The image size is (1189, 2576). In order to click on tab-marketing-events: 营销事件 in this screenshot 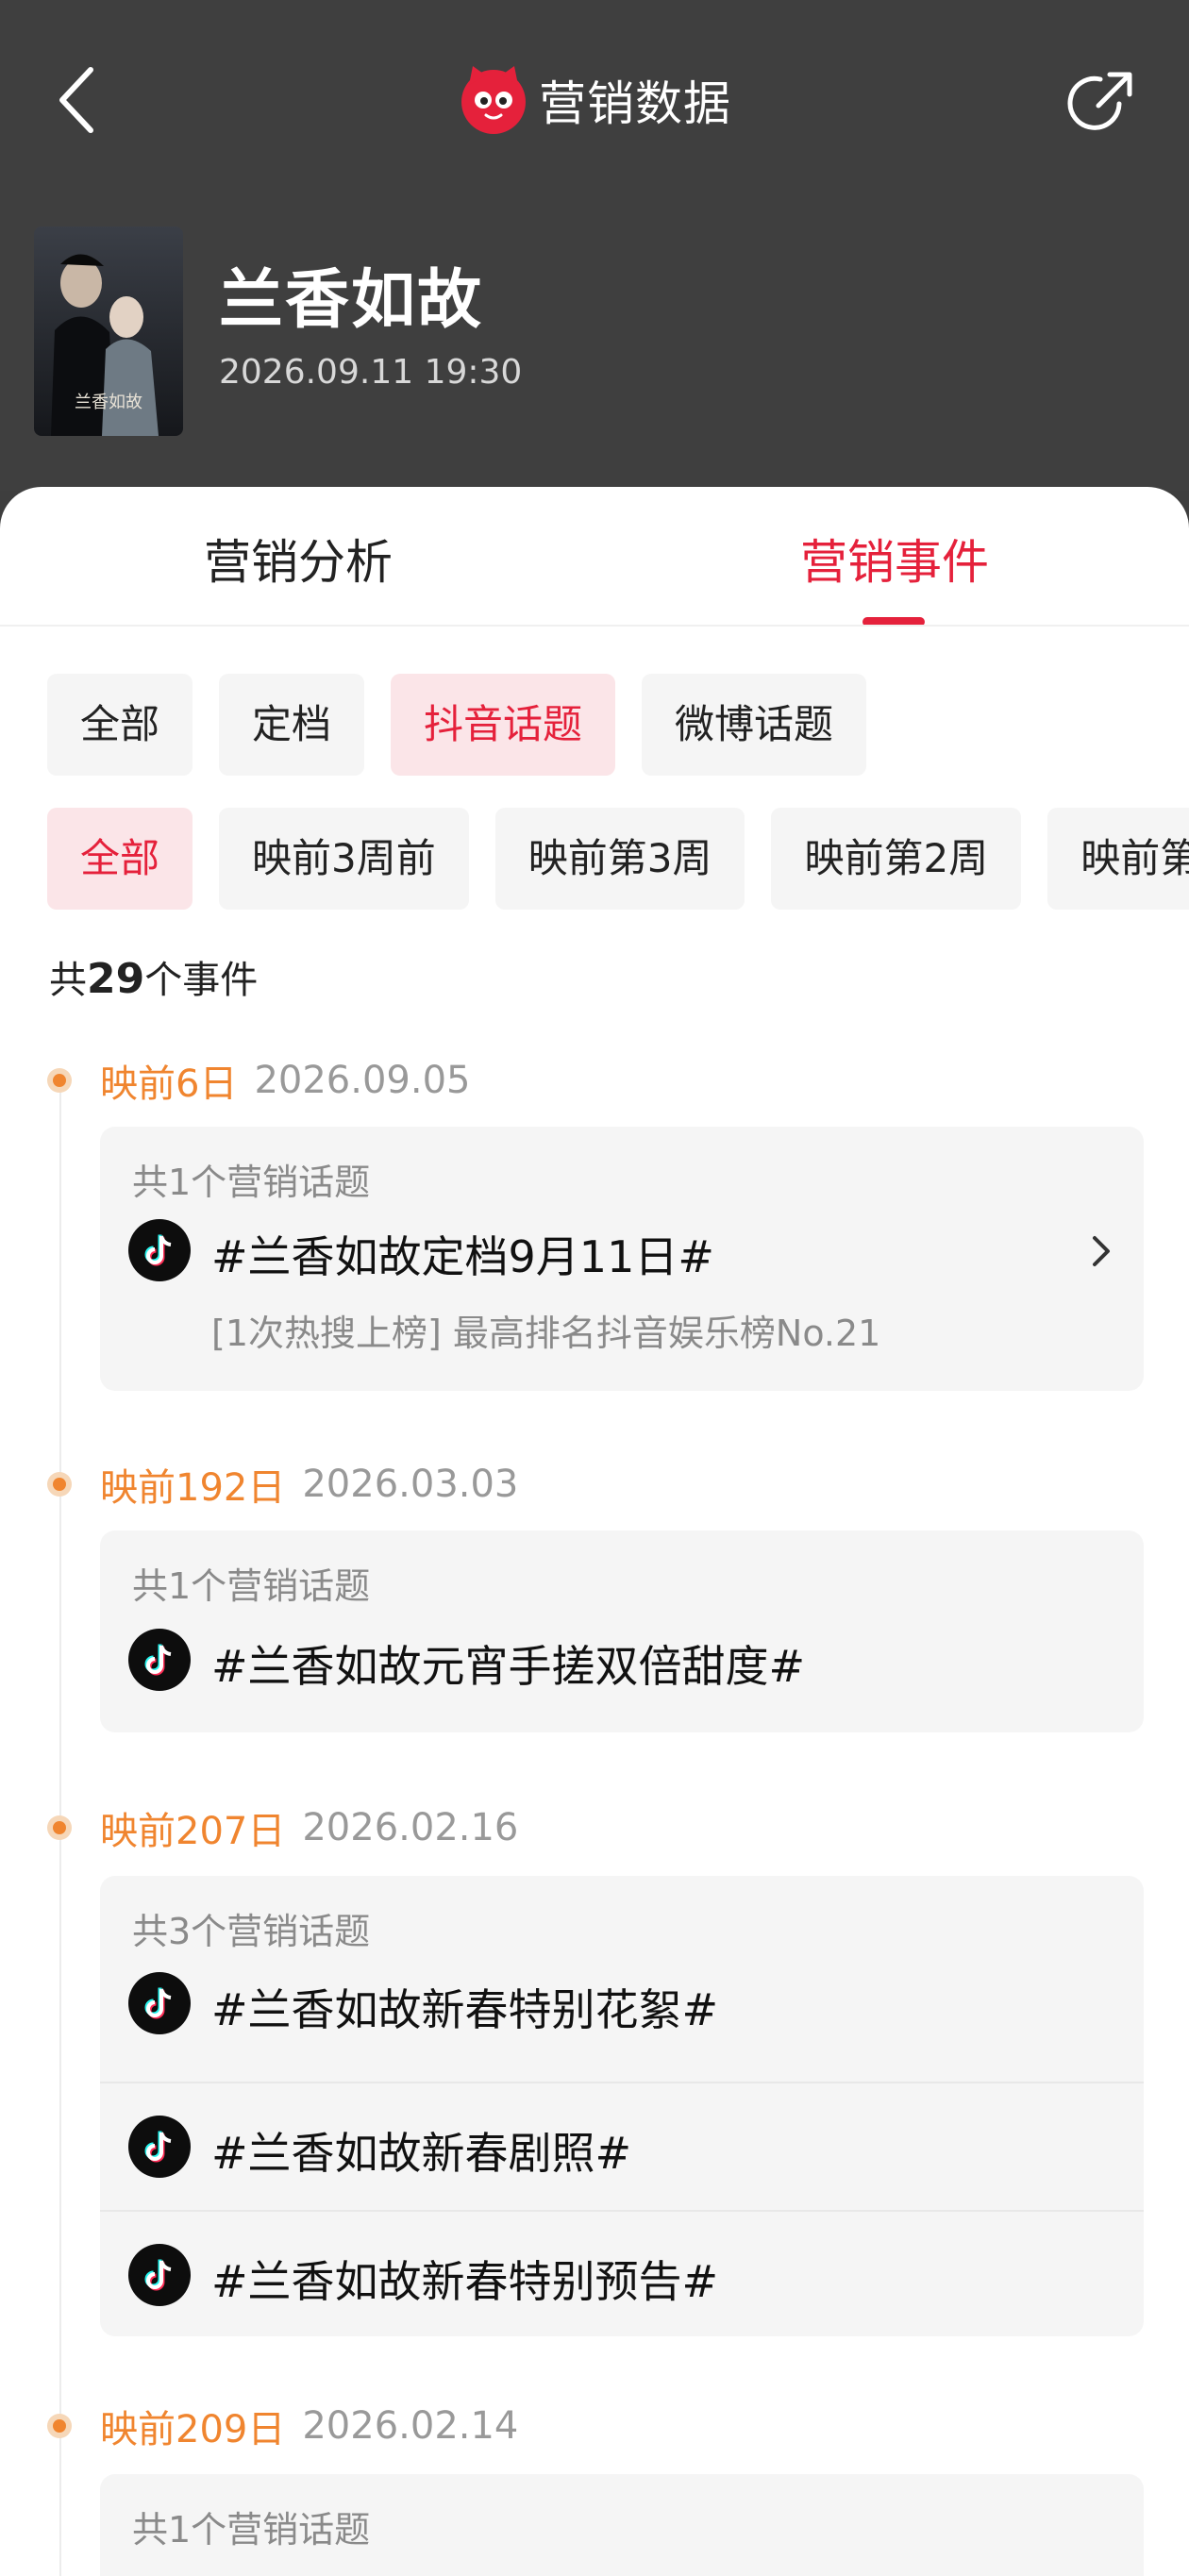, I will do `click(895, 559)`.